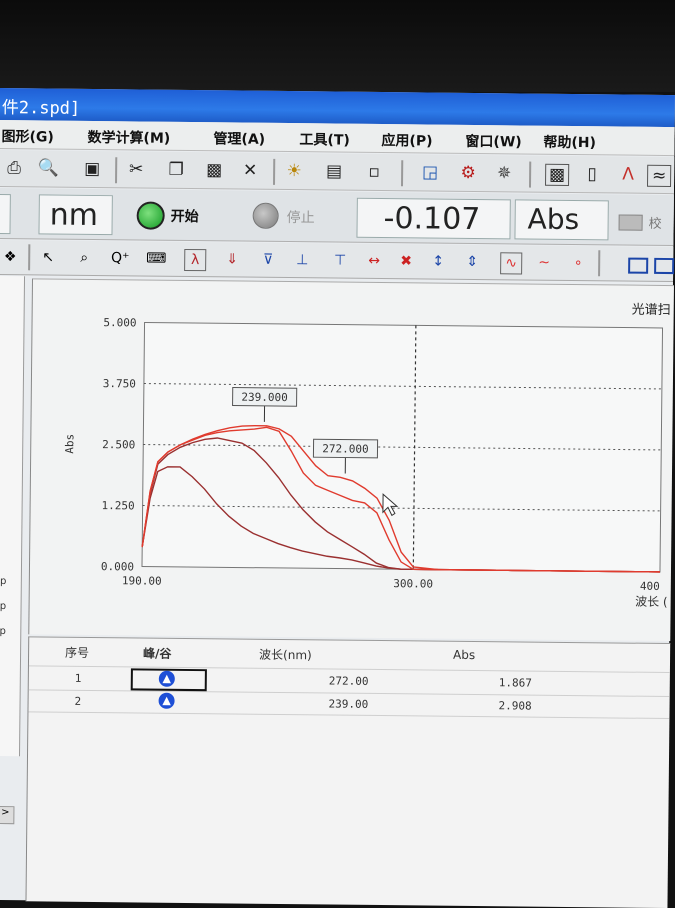 The height and width of the screenshot is (908, 675). I want to click on row-abs: 2.908, so click(514, 705).